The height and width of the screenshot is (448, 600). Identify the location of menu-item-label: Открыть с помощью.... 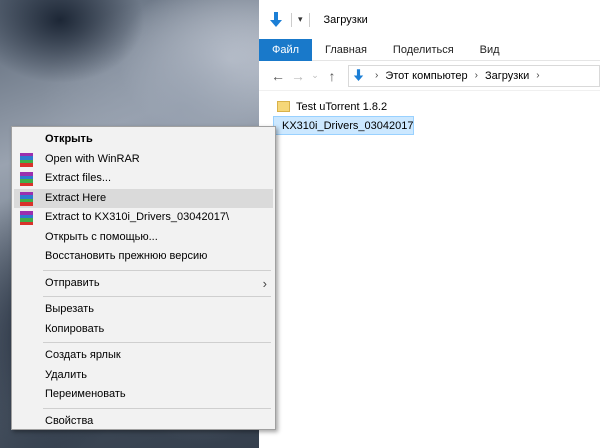
(101, 236).